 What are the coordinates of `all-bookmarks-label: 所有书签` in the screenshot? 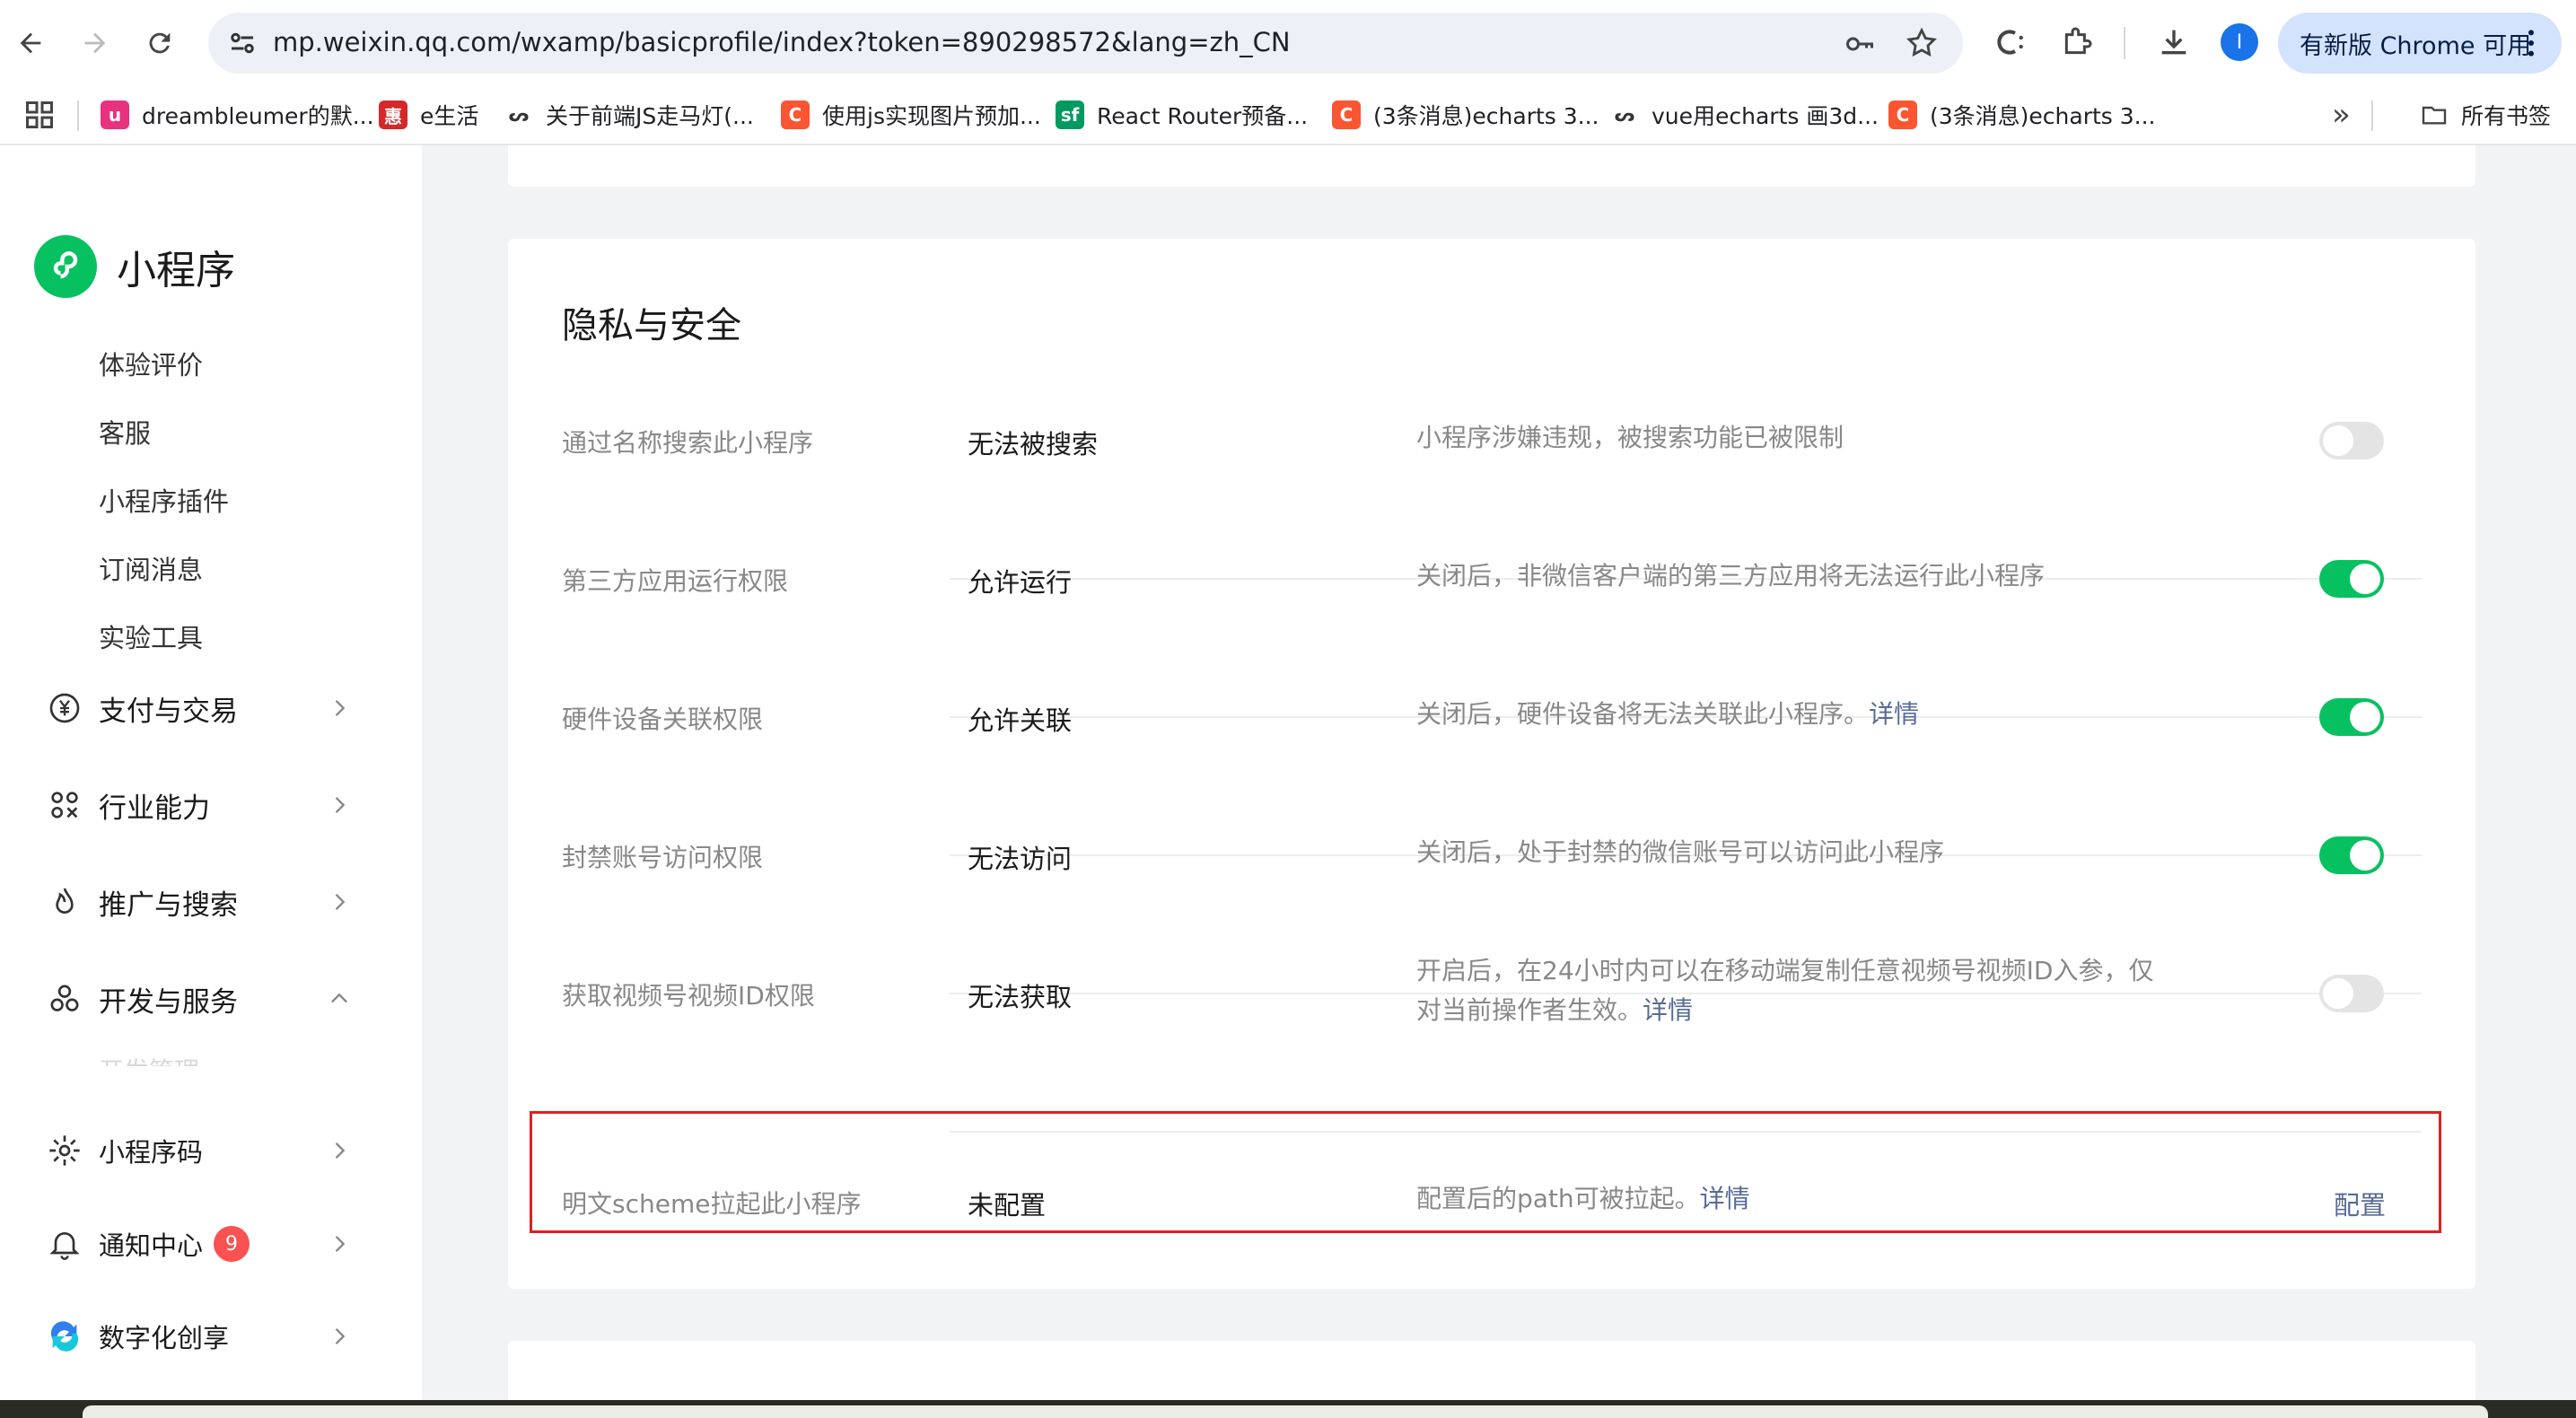 It's located at (2506, 116).